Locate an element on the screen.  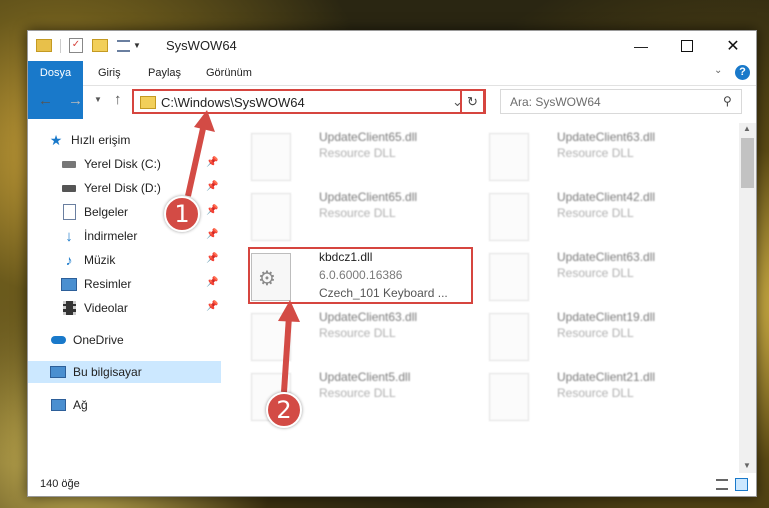
pictures-icon is located at coordinates (69, 284).